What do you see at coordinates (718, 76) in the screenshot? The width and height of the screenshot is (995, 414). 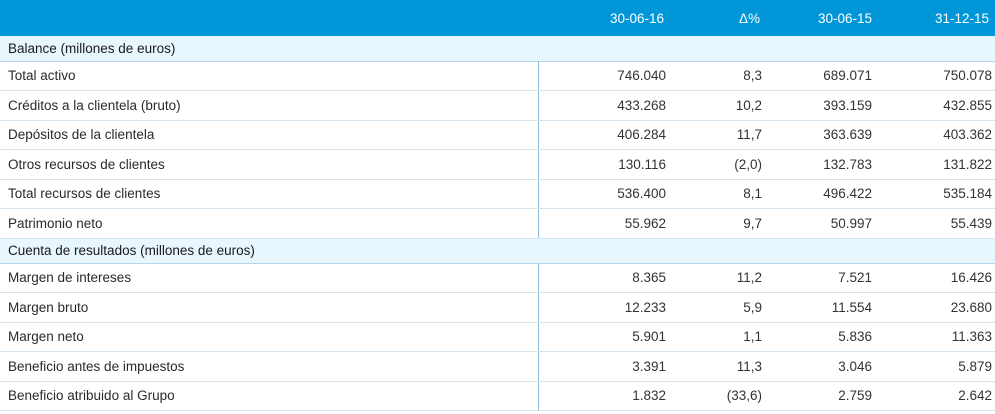 I see `cell-value: 8,3` at bounding box center [718, 76].